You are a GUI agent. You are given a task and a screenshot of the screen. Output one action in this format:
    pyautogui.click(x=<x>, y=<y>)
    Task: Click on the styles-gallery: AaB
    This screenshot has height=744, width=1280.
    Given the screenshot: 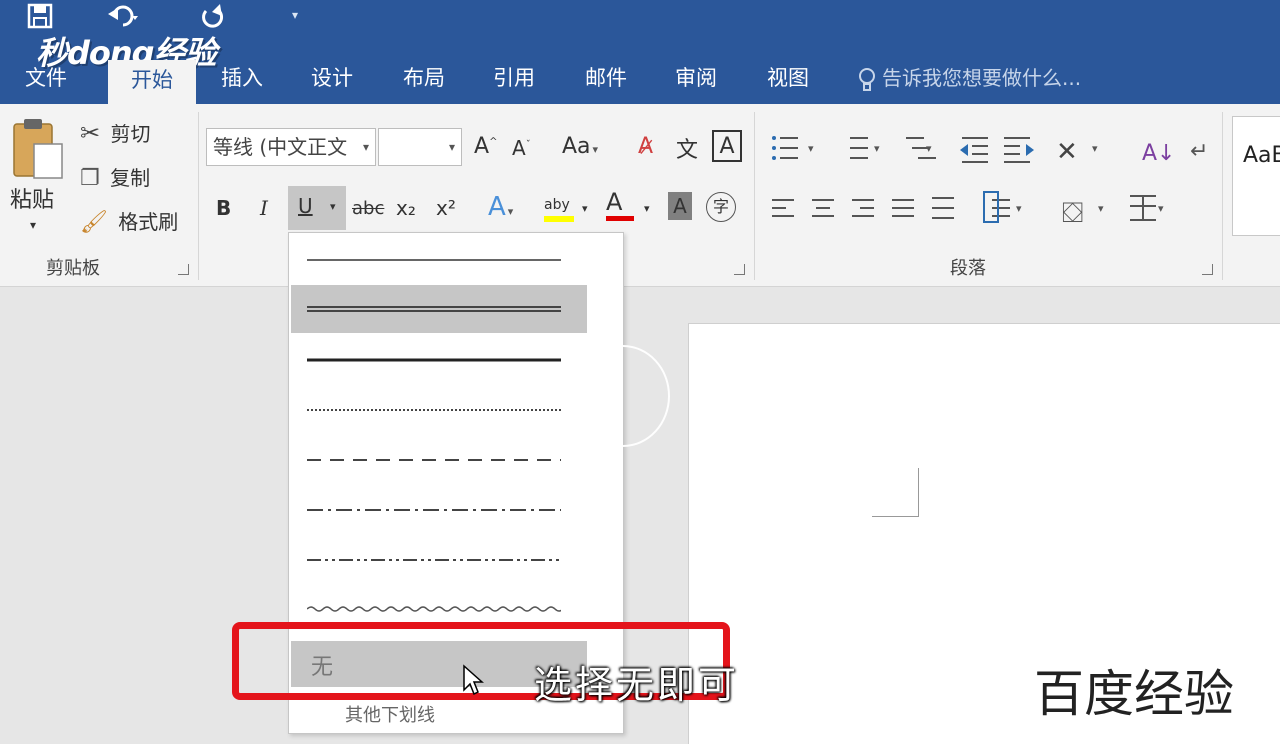 What is the action you would take?
    pyautogui.click(x=1256, y=176)
    